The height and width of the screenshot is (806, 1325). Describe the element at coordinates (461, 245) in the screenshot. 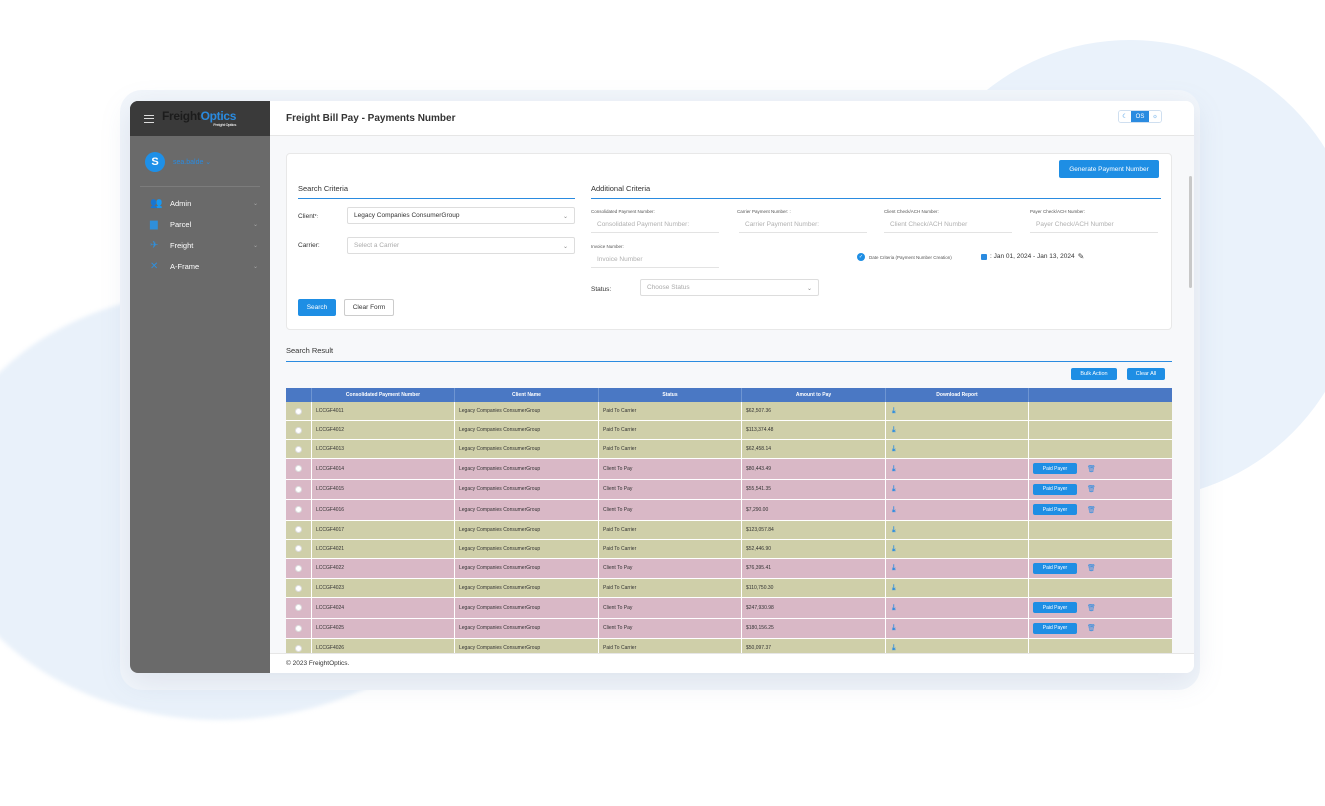

I see `carrier-select: Select a Carrier ⌄` at that location.